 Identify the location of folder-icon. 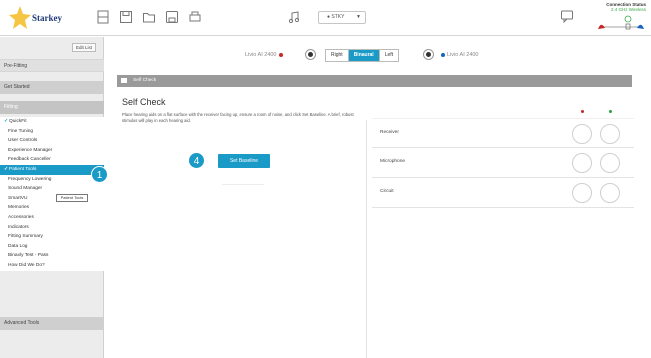
(149, 17).